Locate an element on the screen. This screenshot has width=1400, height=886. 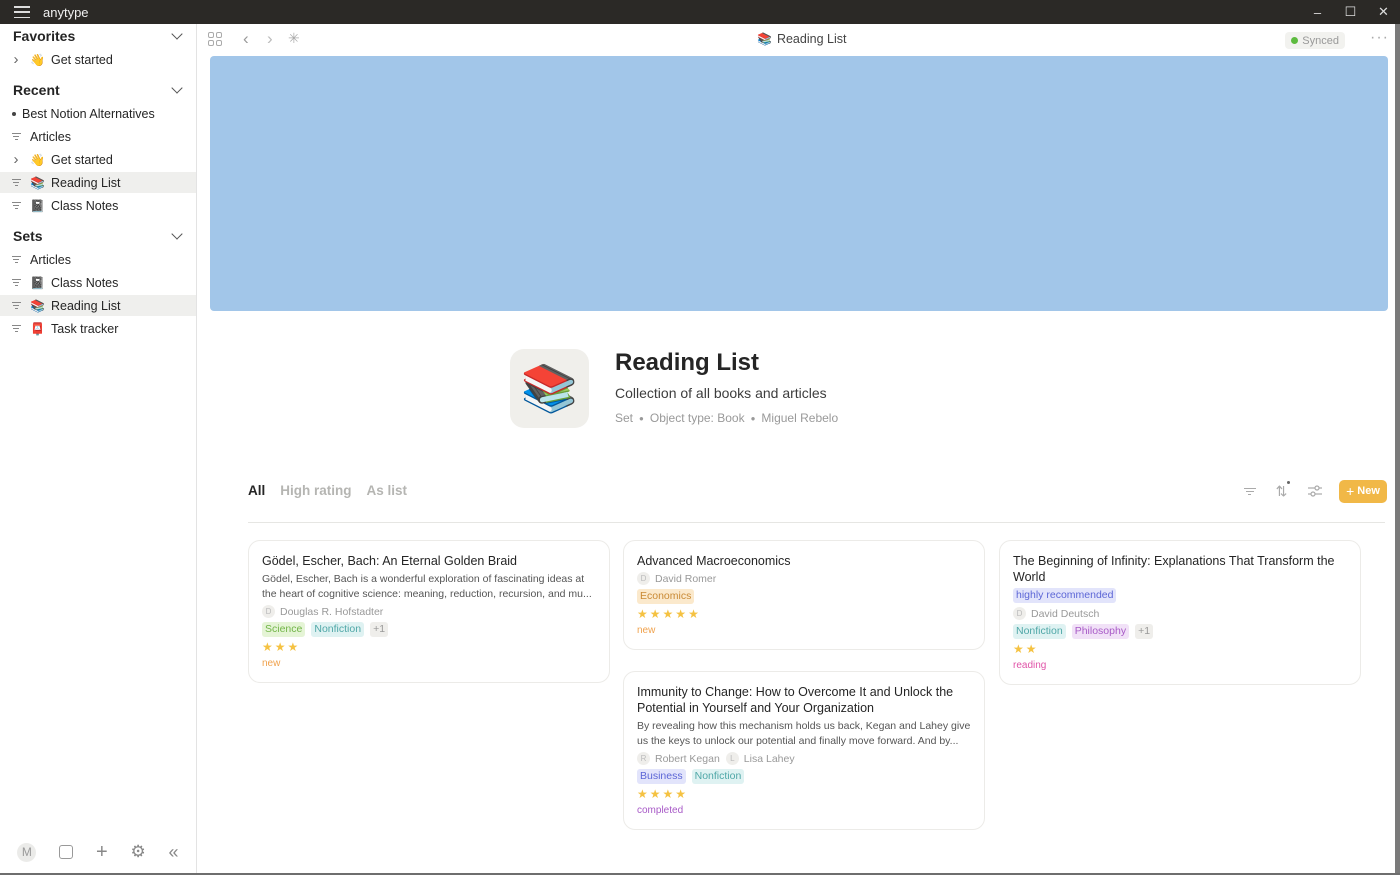
favorites-header: Favorites is located at coordinates (102, 36).